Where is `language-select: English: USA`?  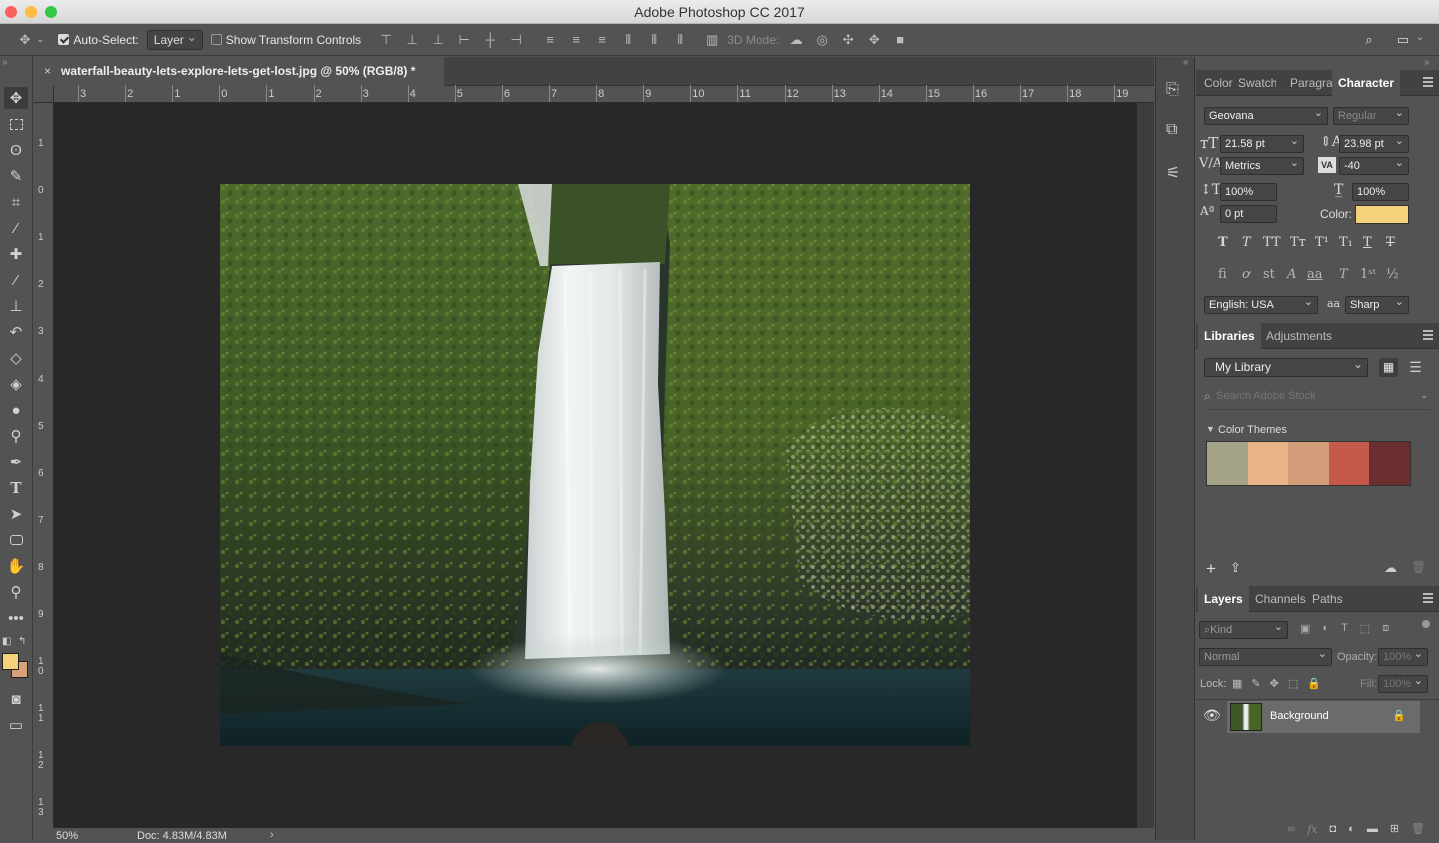 language-select: English: USA is located at coordinates (1261, 304).